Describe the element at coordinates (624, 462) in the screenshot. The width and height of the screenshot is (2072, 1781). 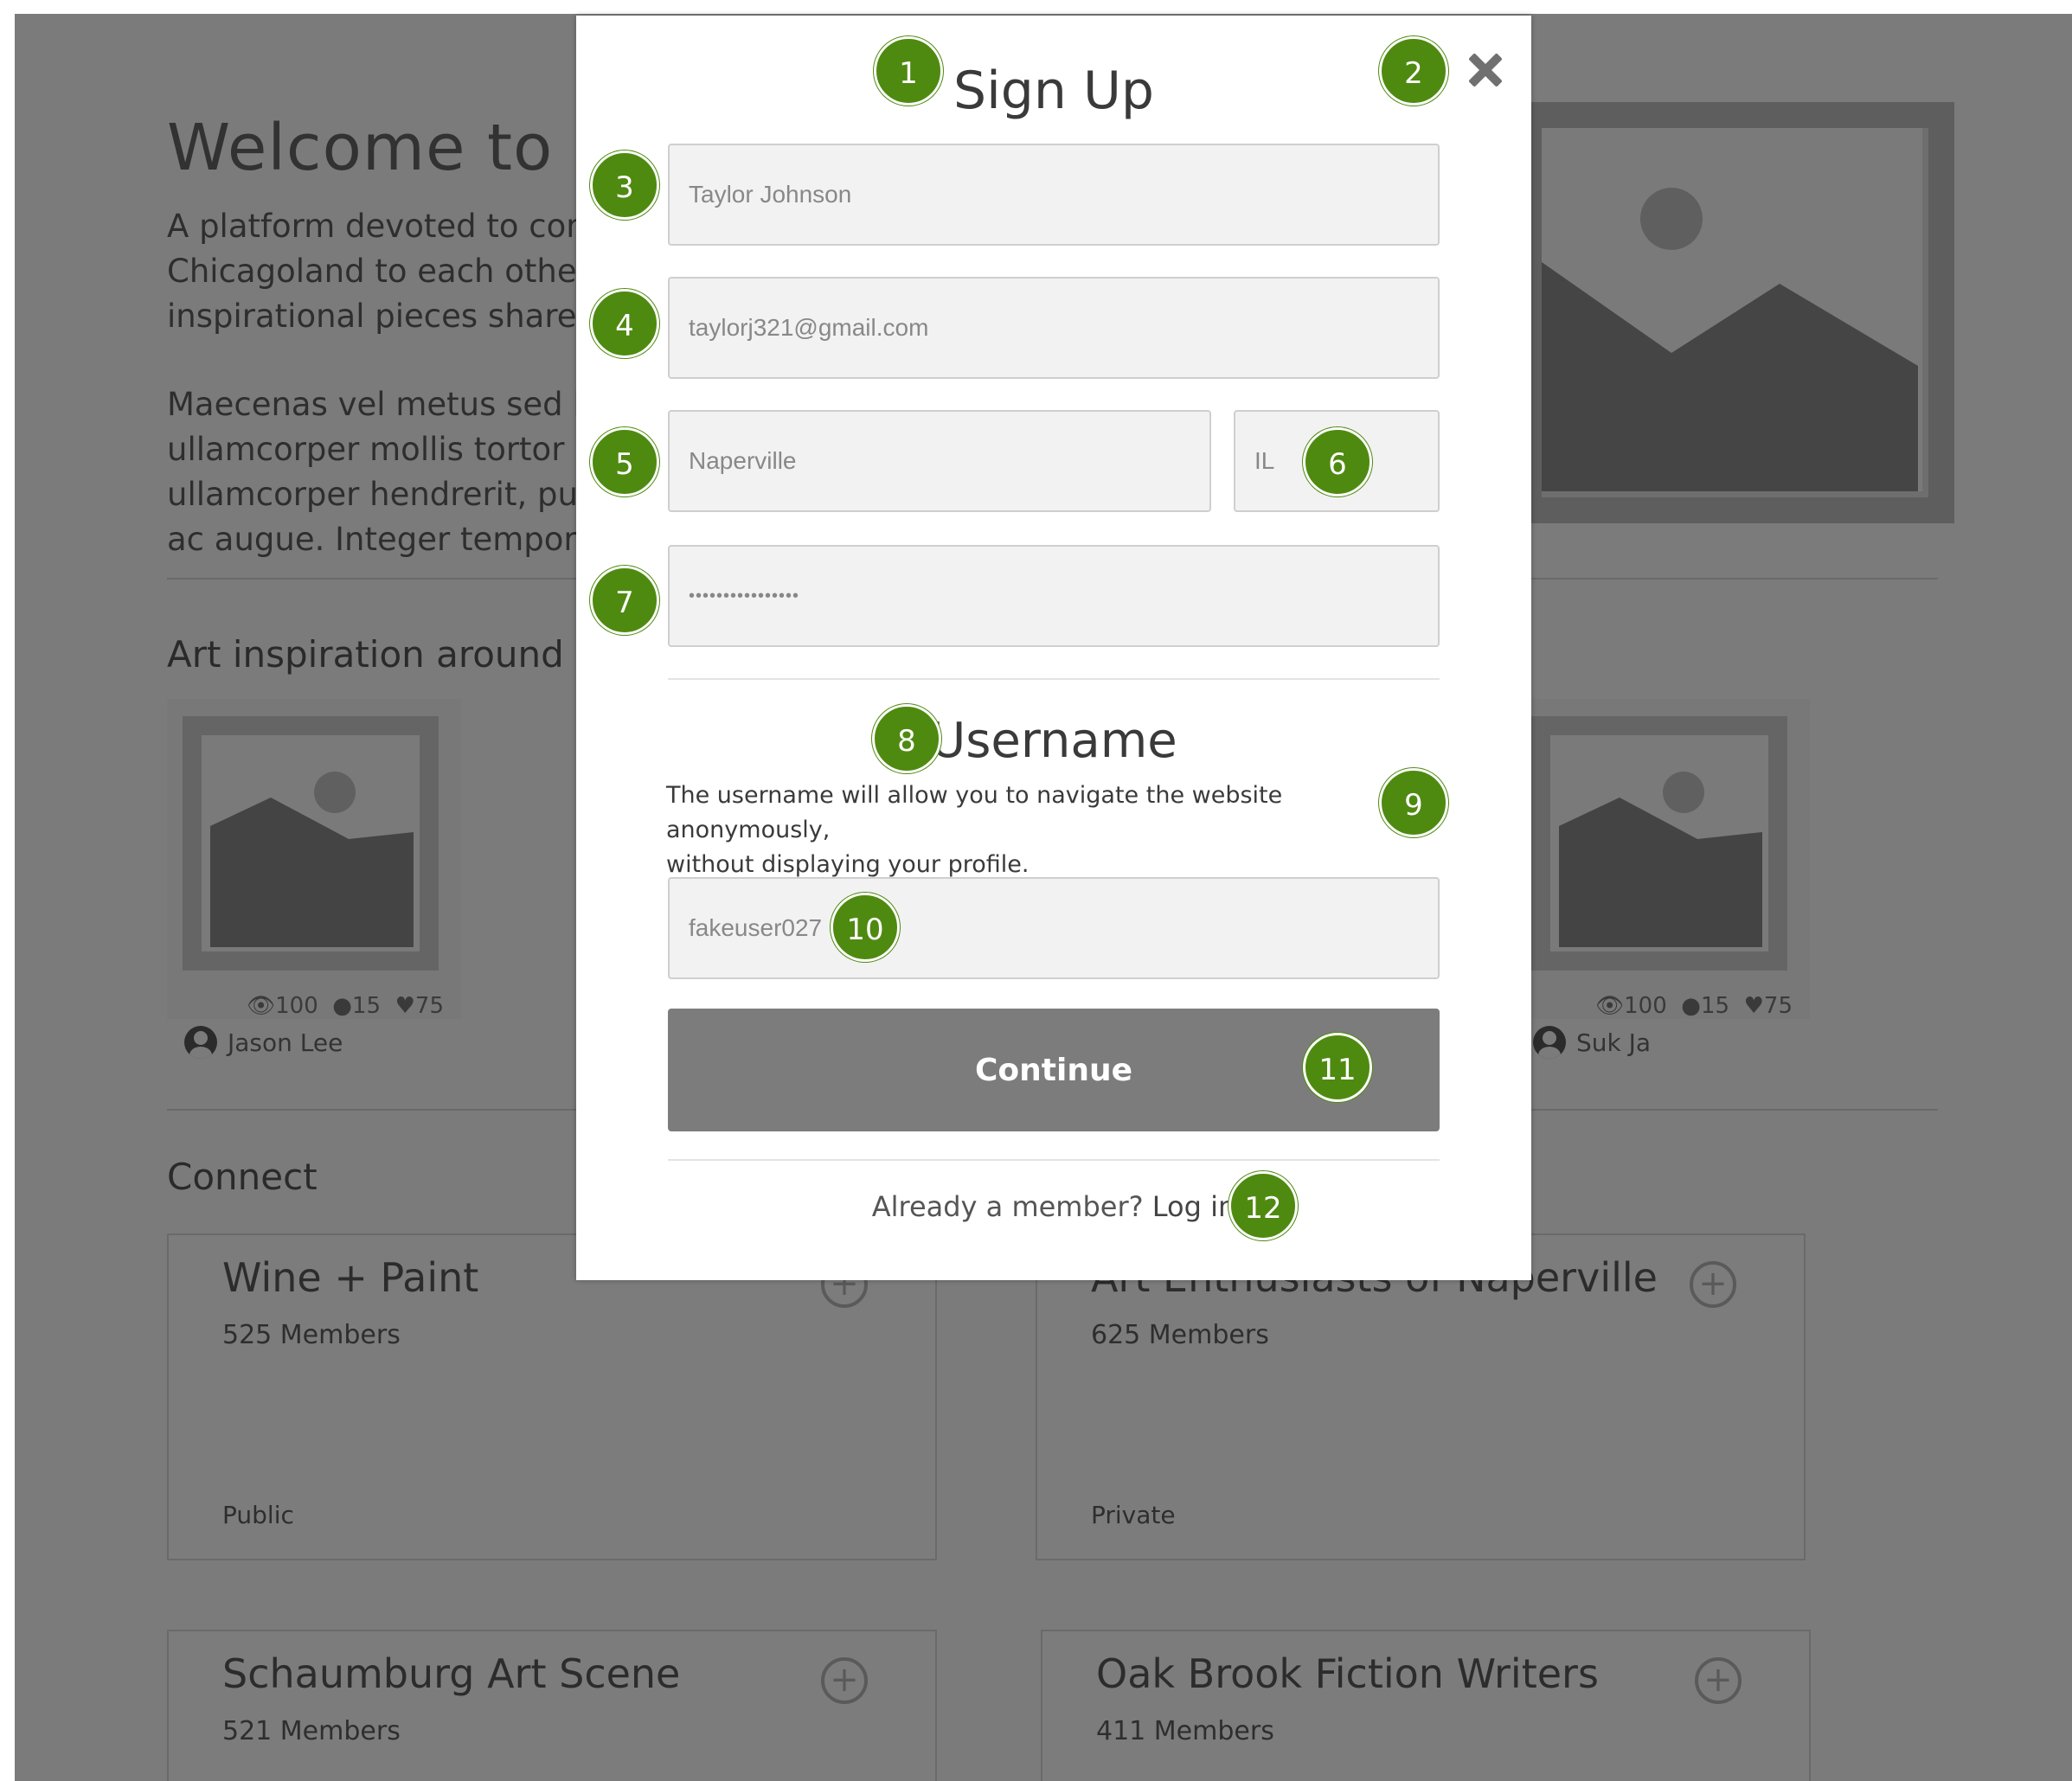
I see `callout-badge: 5` at that location.